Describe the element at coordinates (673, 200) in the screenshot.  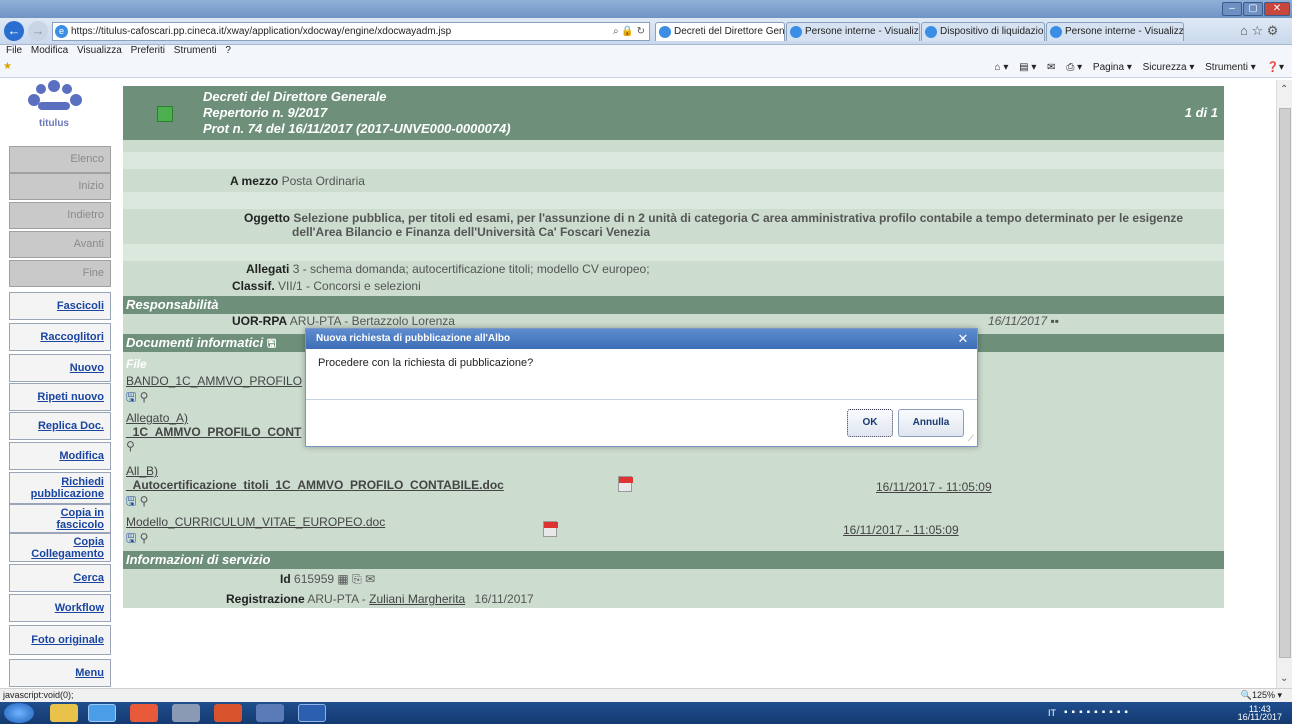
I see `separator-band` at that location.